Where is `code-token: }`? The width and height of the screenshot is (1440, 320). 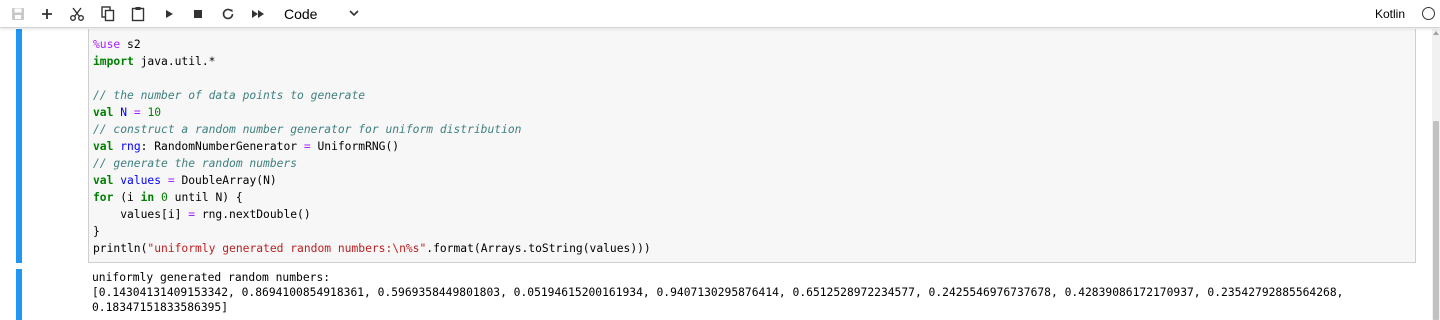
code-token: } is located at coordinates (96, 231).